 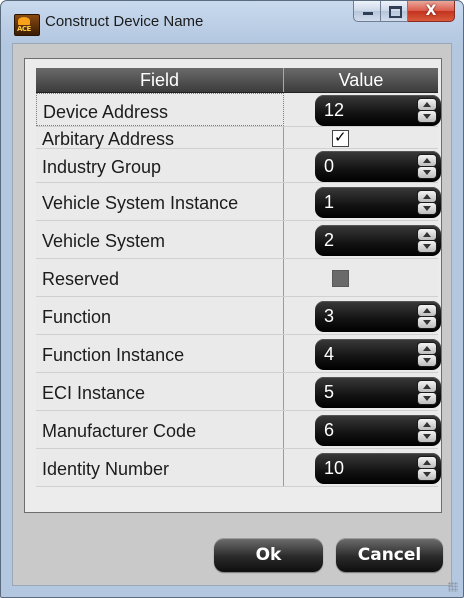 What do you see at coordinates (329, 316) in the screenshot?
I see `spinner-value: 3` at bounding box center [329, 316].